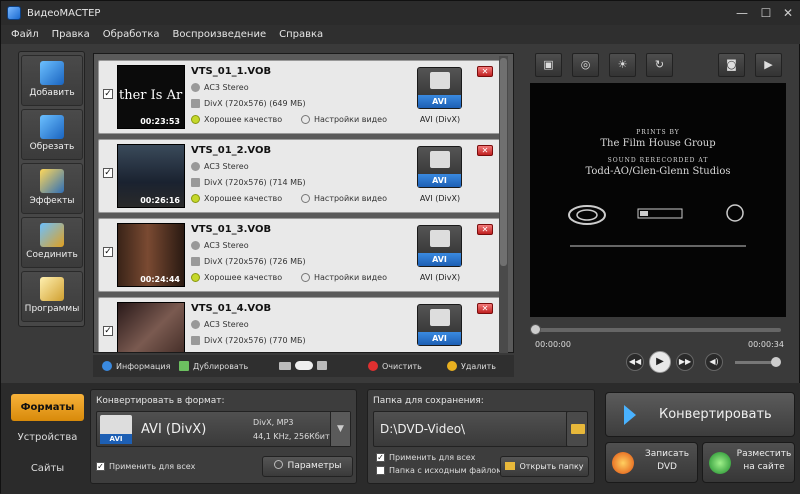 The image size is (800, 494). I want to click on duplicate-button: Дублировать, so click(213, 366).